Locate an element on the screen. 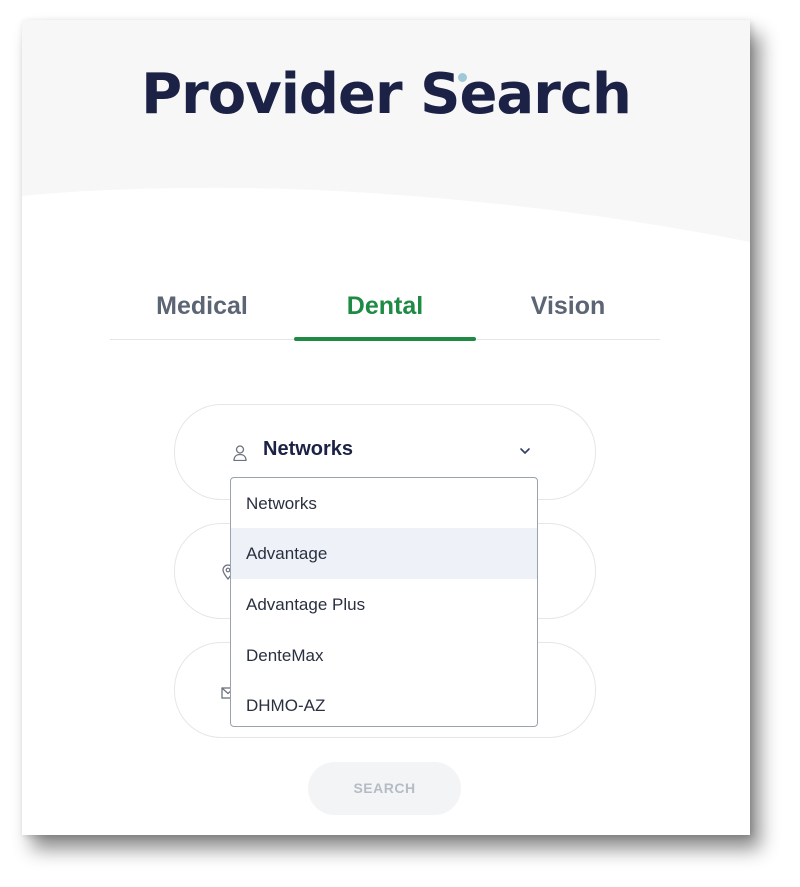  chevron-down-icon is located at coordinates (525, 451).